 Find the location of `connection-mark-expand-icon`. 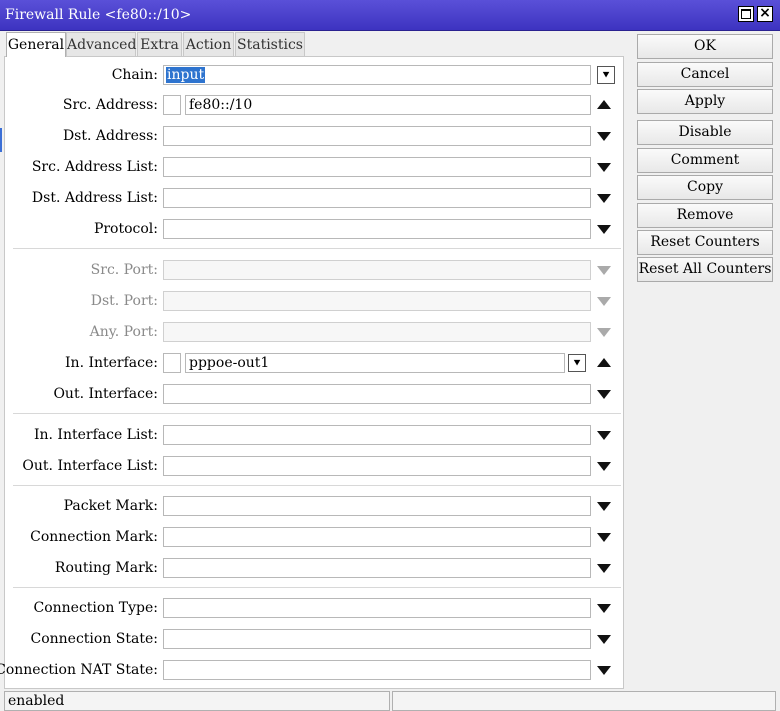

connection-mark-expand-icon is located at coordinates (604, 537).